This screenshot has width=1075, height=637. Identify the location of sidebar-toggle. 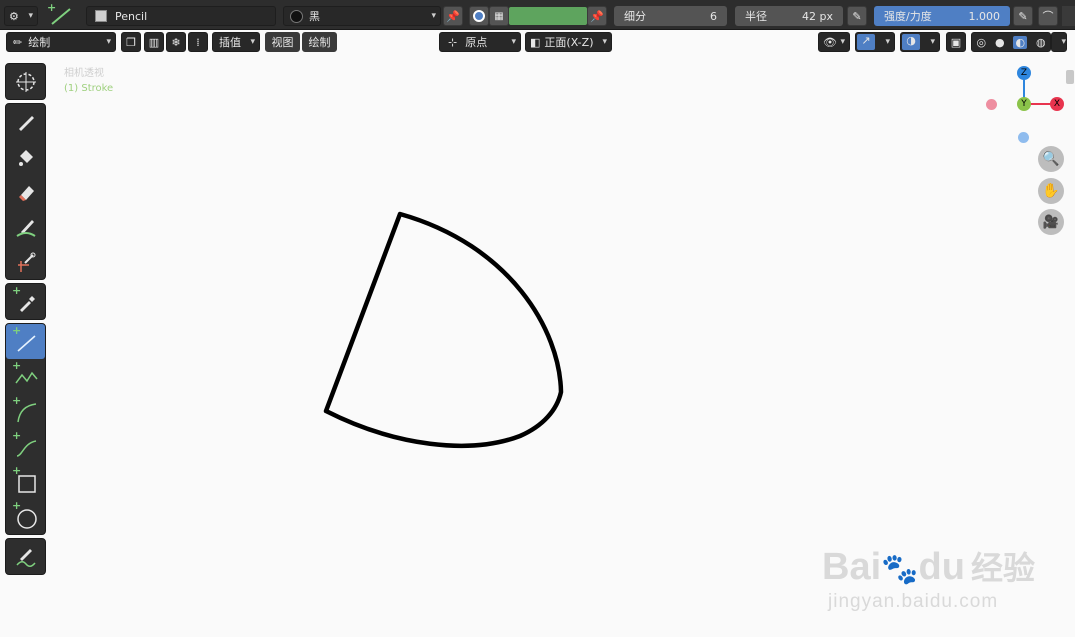
(1070, 77).